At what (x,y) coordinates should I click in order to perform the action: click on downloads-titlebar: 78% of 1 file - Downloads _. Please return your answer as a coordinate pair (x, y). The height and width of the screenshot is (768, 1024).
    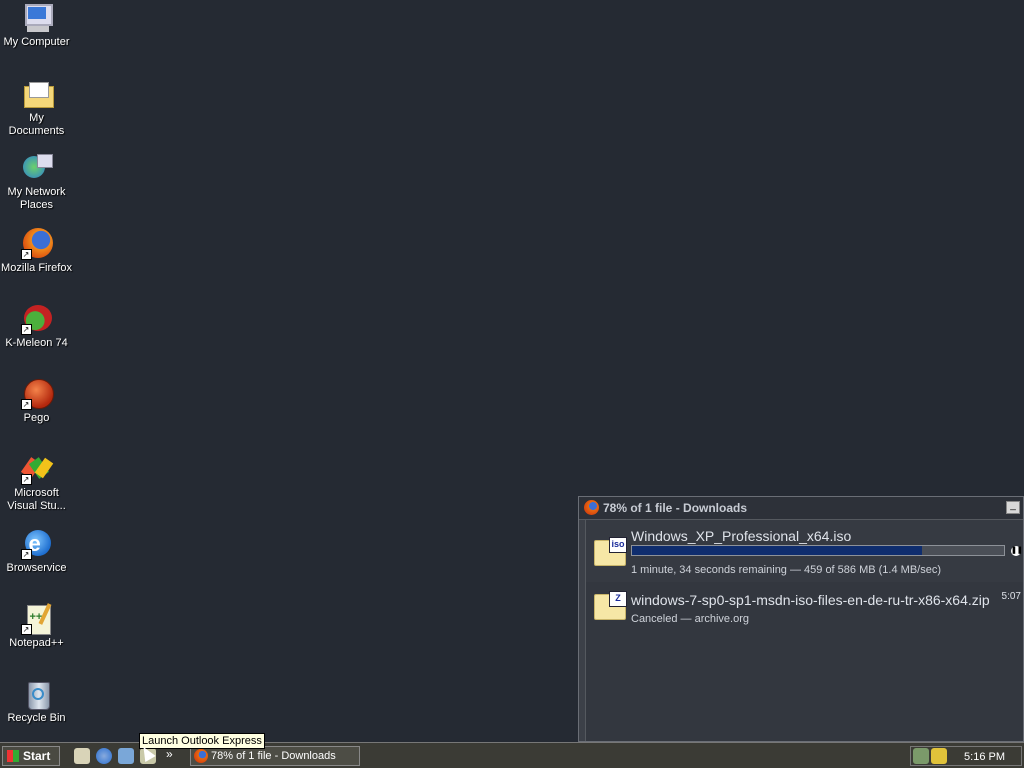
    Looking at the image, I should click on (801, 508).